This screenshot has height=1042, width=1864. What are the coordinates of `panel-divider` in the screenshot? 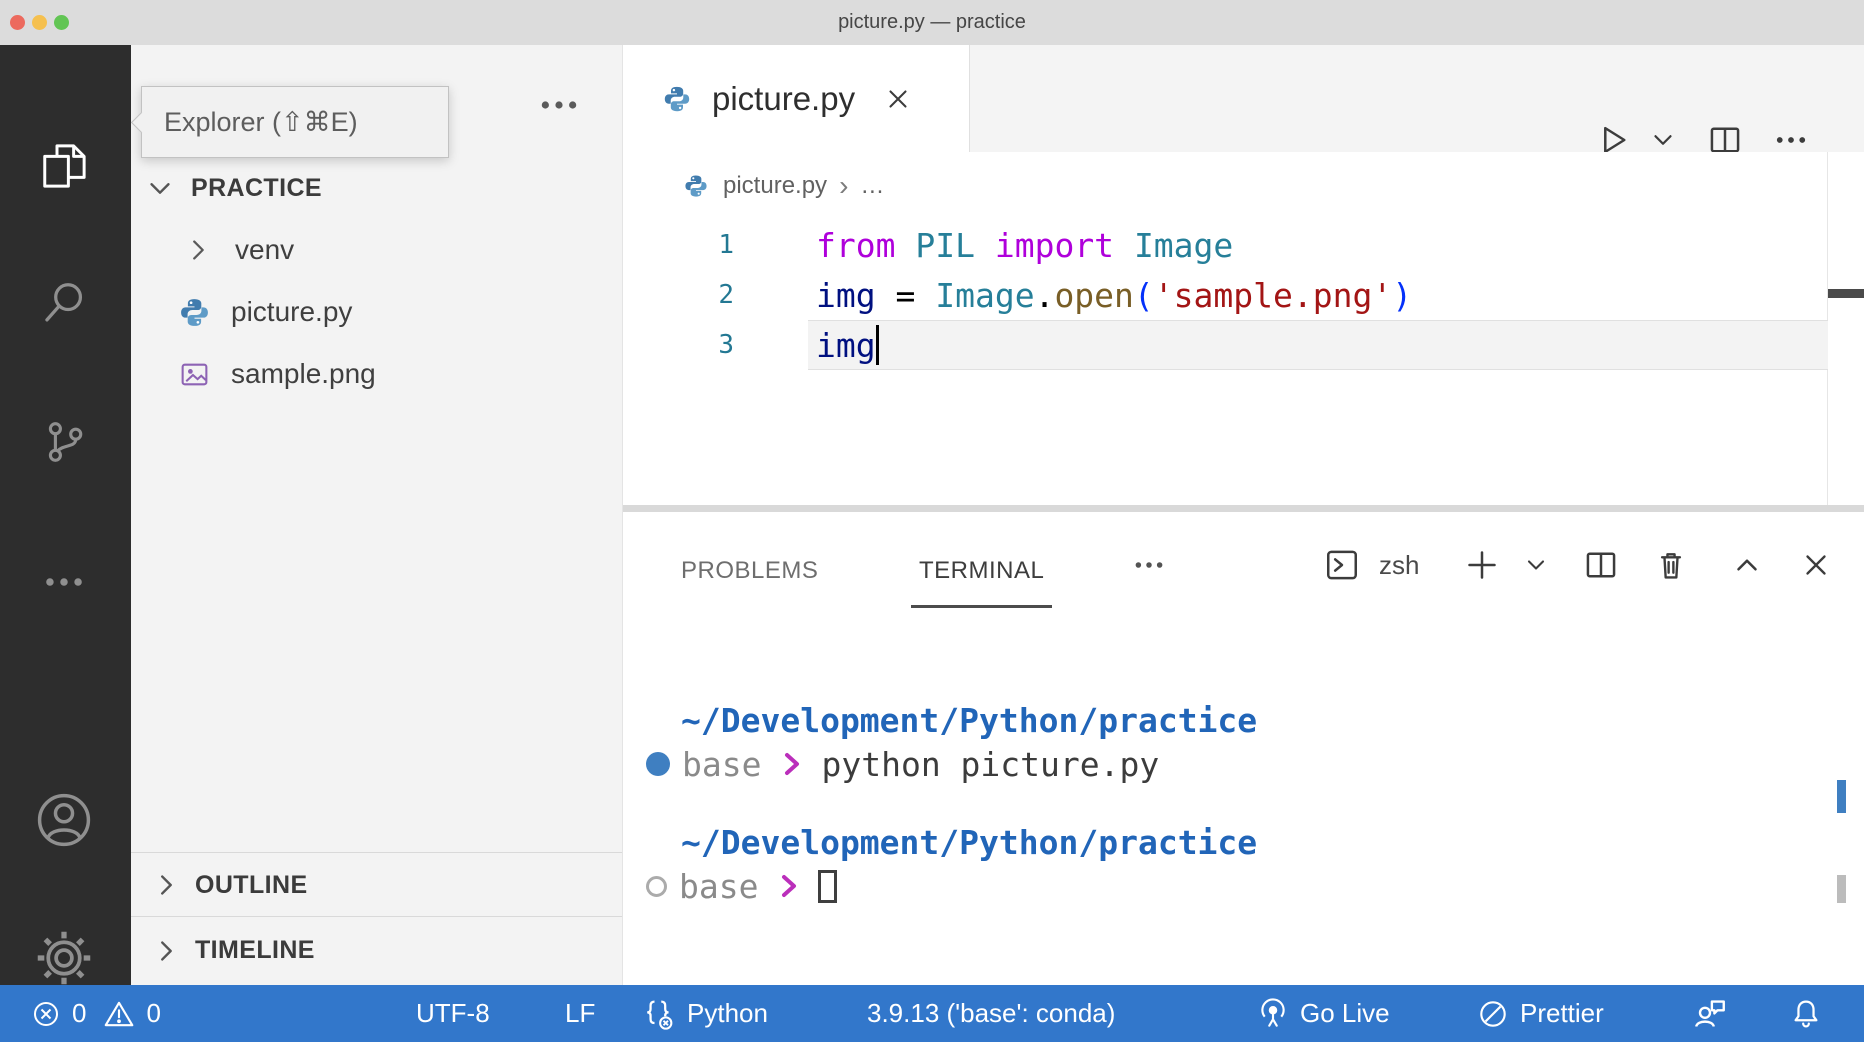 It's located at (1243, 508).